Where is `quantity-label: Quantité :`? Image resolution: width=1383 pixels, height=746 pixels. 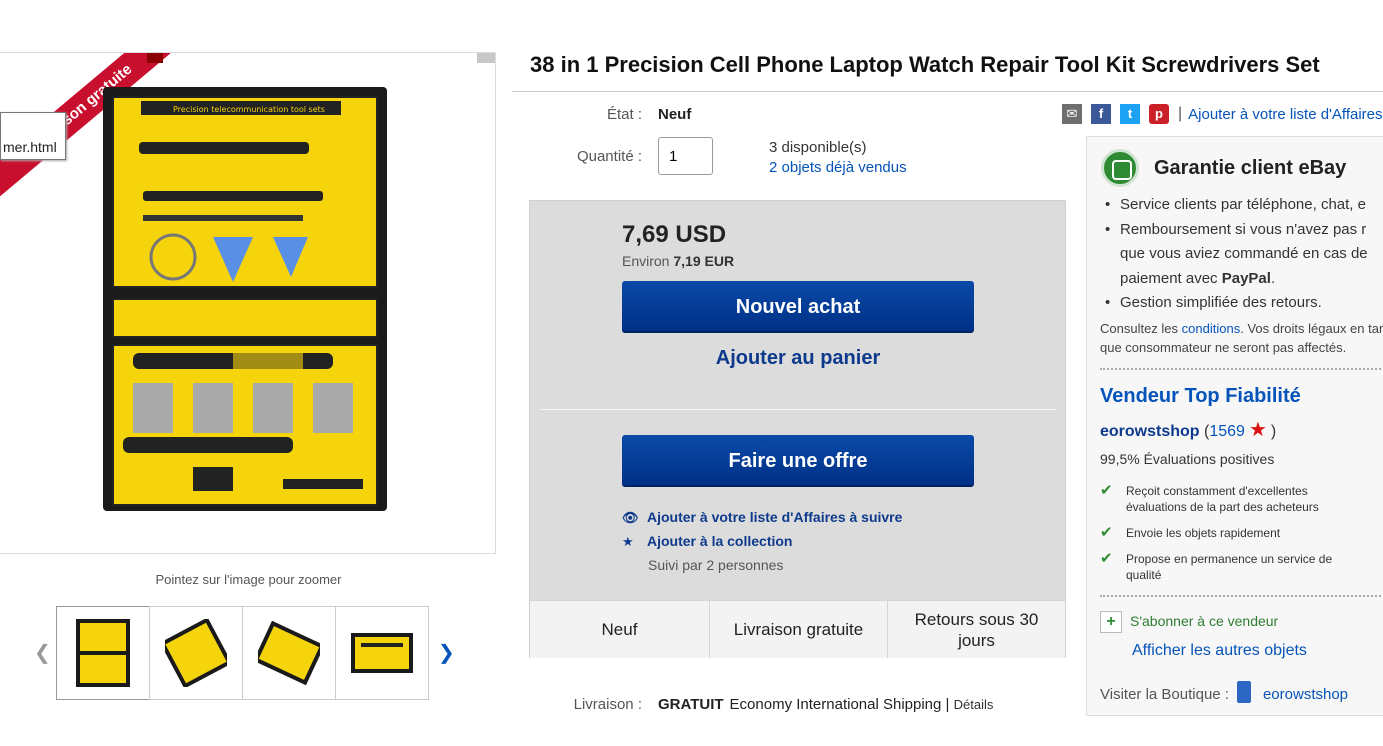 quantity-label: Quantité : is located at coordinates (609, 156).